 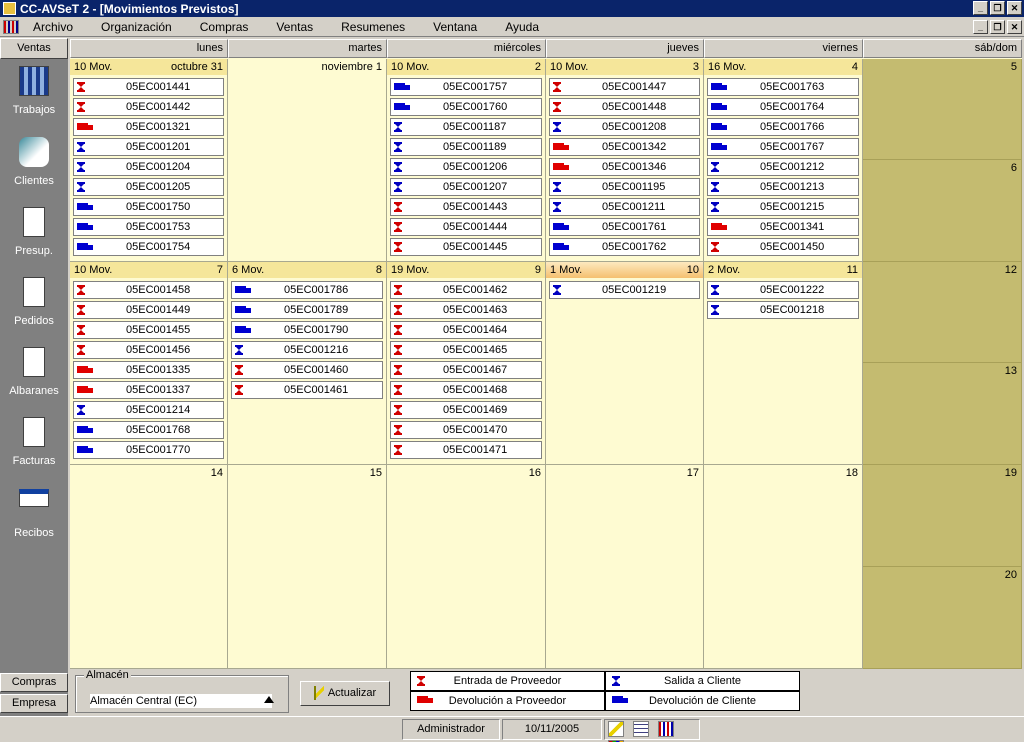 What do you see at coordinates (466, 127) in the screenshot?
I see `movement-entry: 05EC001187` at bounding box center [466, 127].